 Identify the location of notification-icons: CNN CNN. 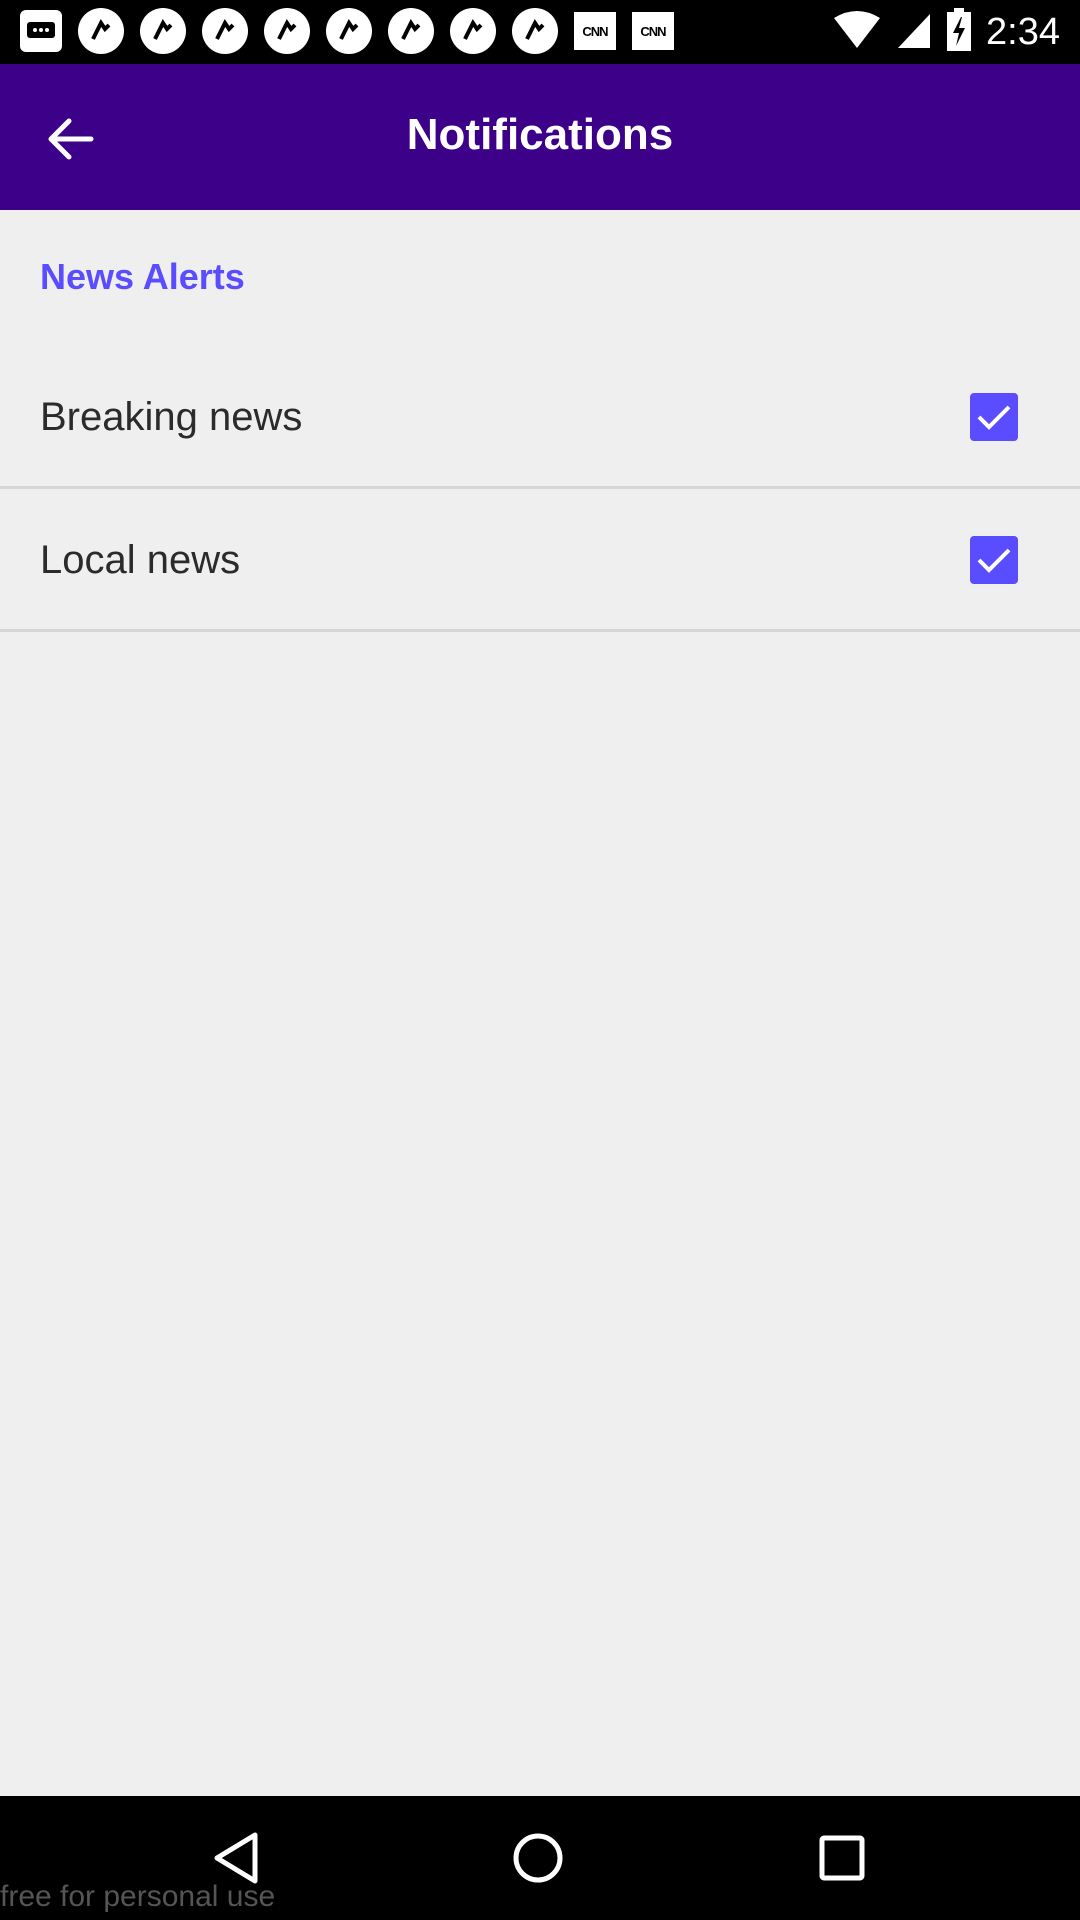
(347, 31).